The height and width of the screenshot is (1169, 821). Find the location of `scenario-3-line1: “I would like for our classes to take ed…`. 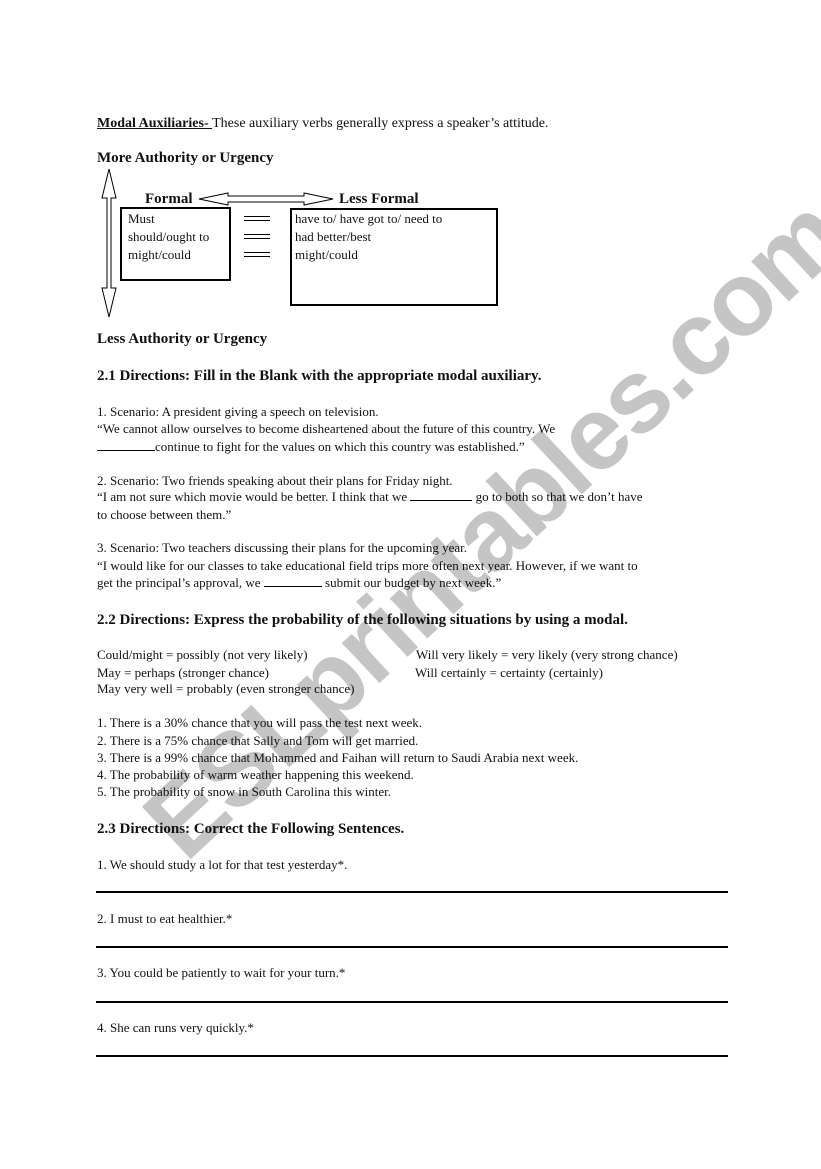

scenario-3-line1: “I would like for our classes to take ed… is located at coordinates (367, 565).